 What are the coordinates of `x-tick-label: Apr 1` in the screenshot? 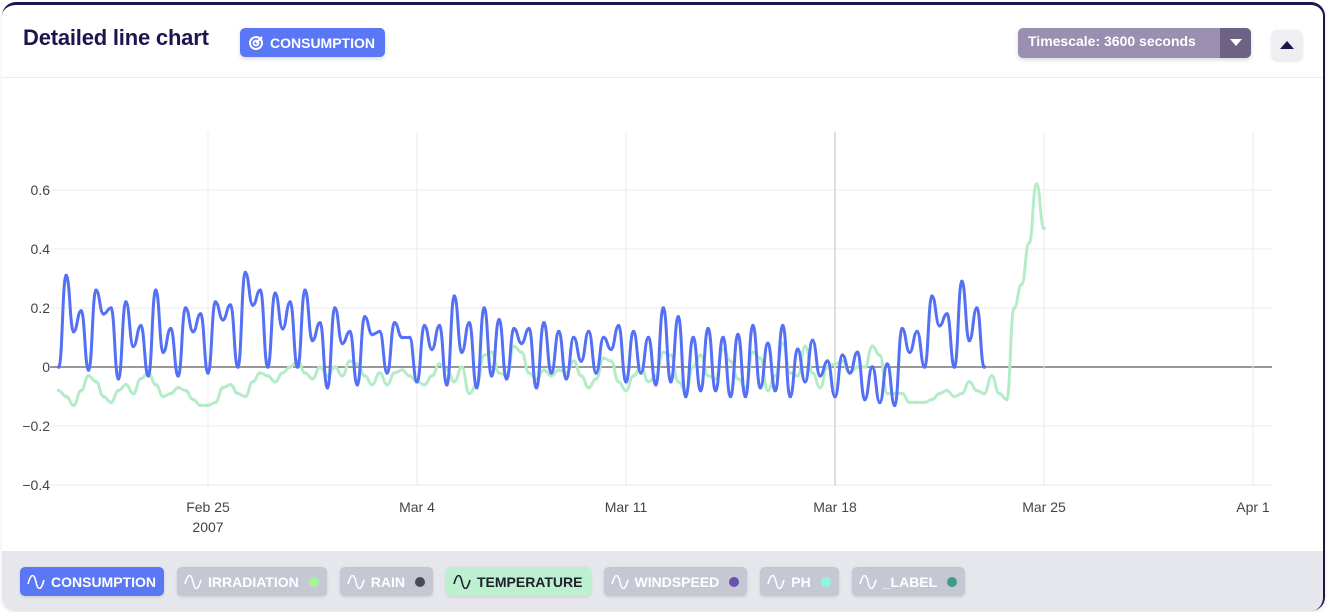 It's located at (1253, 507).